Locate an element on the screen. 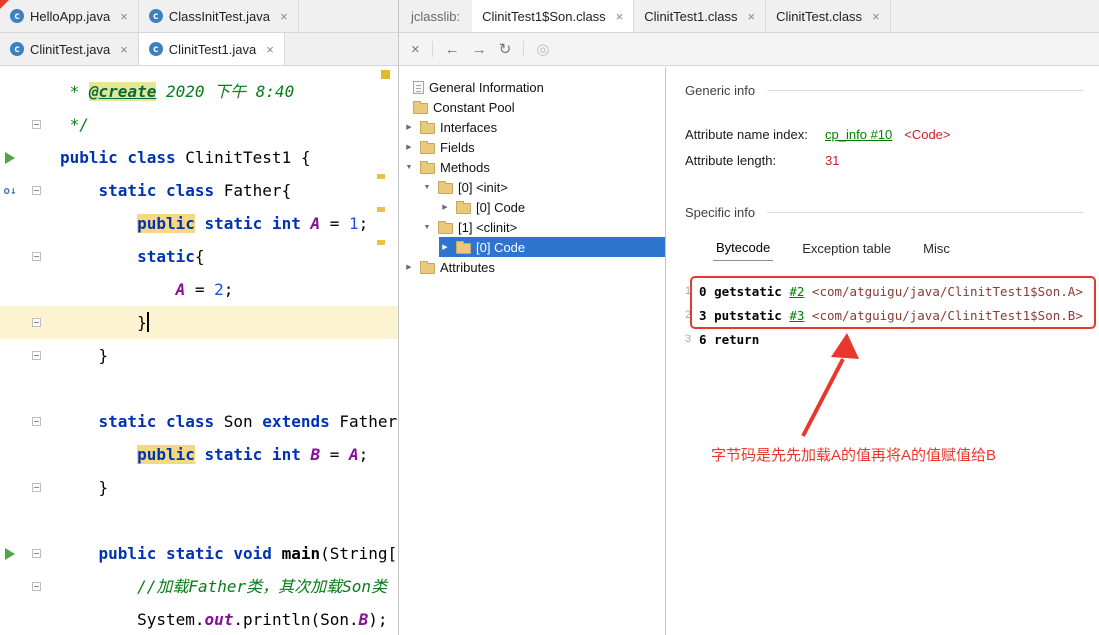 This screenshot has height=635, width=1099. tree-item-0-init: ▼ [0] <init> is located at coordinates (543, 187).